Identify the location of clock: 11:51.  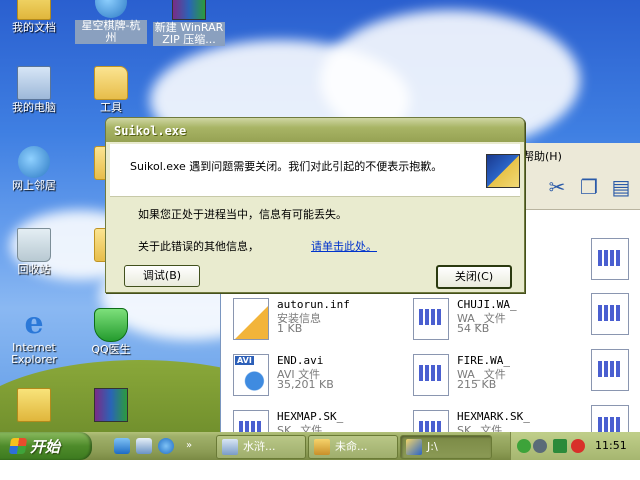
(611, 445).